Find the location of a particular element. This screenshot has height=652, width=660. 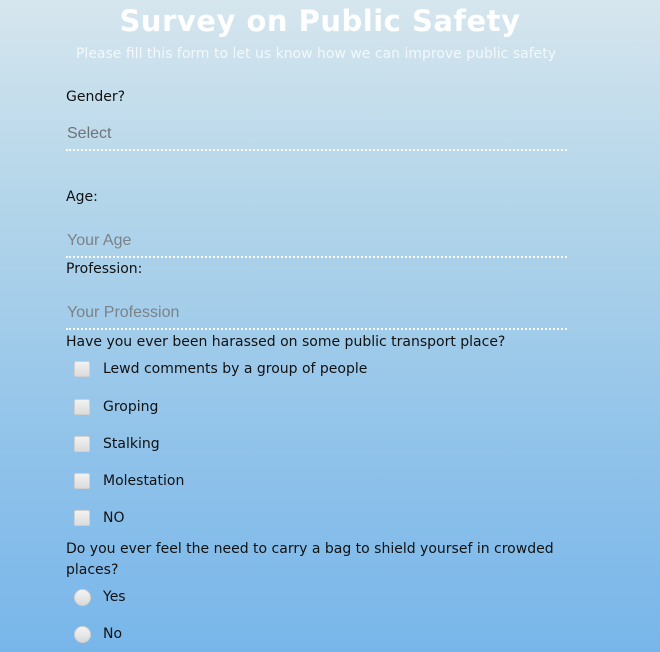

harassment-option-stalking: Stalking is located at coordinates (117, 444).